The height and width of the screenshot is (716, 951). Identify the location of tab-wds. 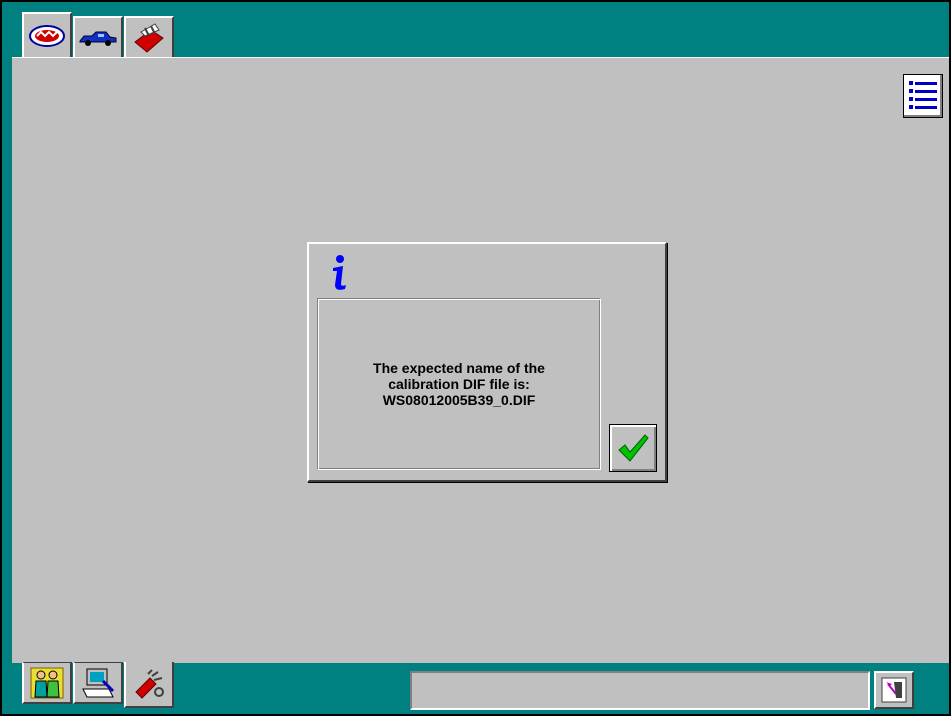
(47, 35).